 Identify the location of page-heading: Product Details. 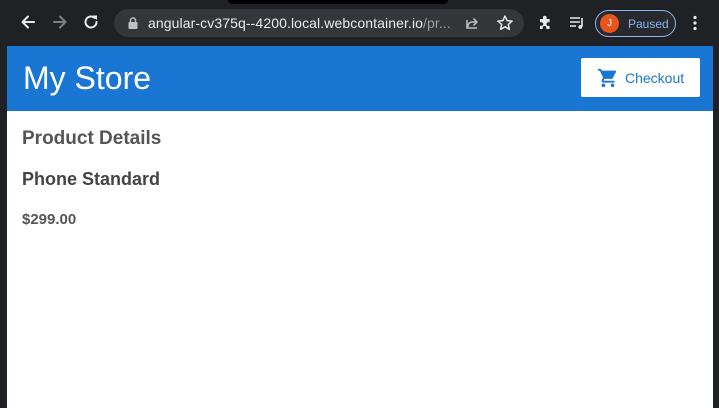
(92, 138).